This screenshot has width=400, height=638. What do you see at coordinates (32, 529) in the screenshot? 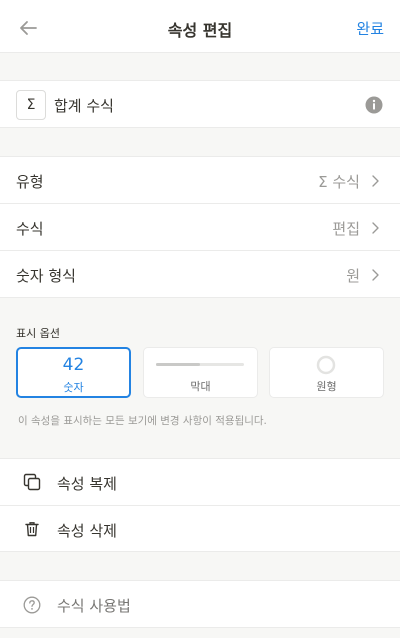
I see `trash-icon` at bounding box center [32, 529].